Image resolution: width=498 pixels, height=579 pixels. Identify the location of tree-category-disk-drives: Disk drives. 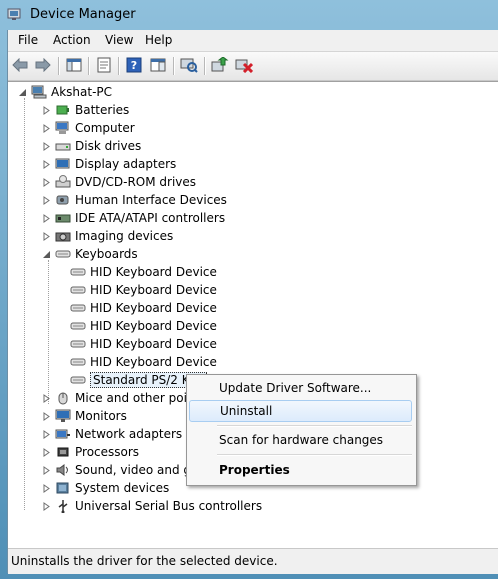
(91, 146).